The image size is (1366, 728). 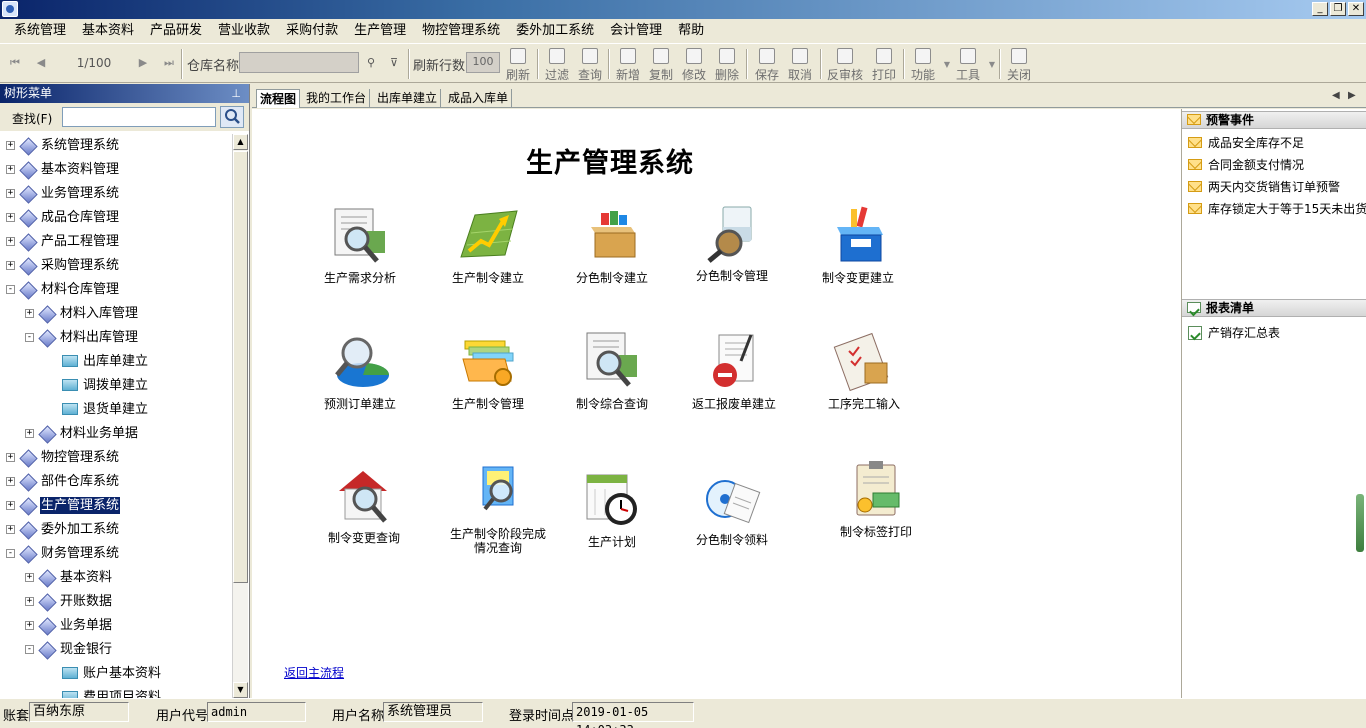 What do you see at coordinates (876, 499) in the screenshot?
I see `flow-item-order-label-print: 制令标签打印` at bounding box center [876, 499].